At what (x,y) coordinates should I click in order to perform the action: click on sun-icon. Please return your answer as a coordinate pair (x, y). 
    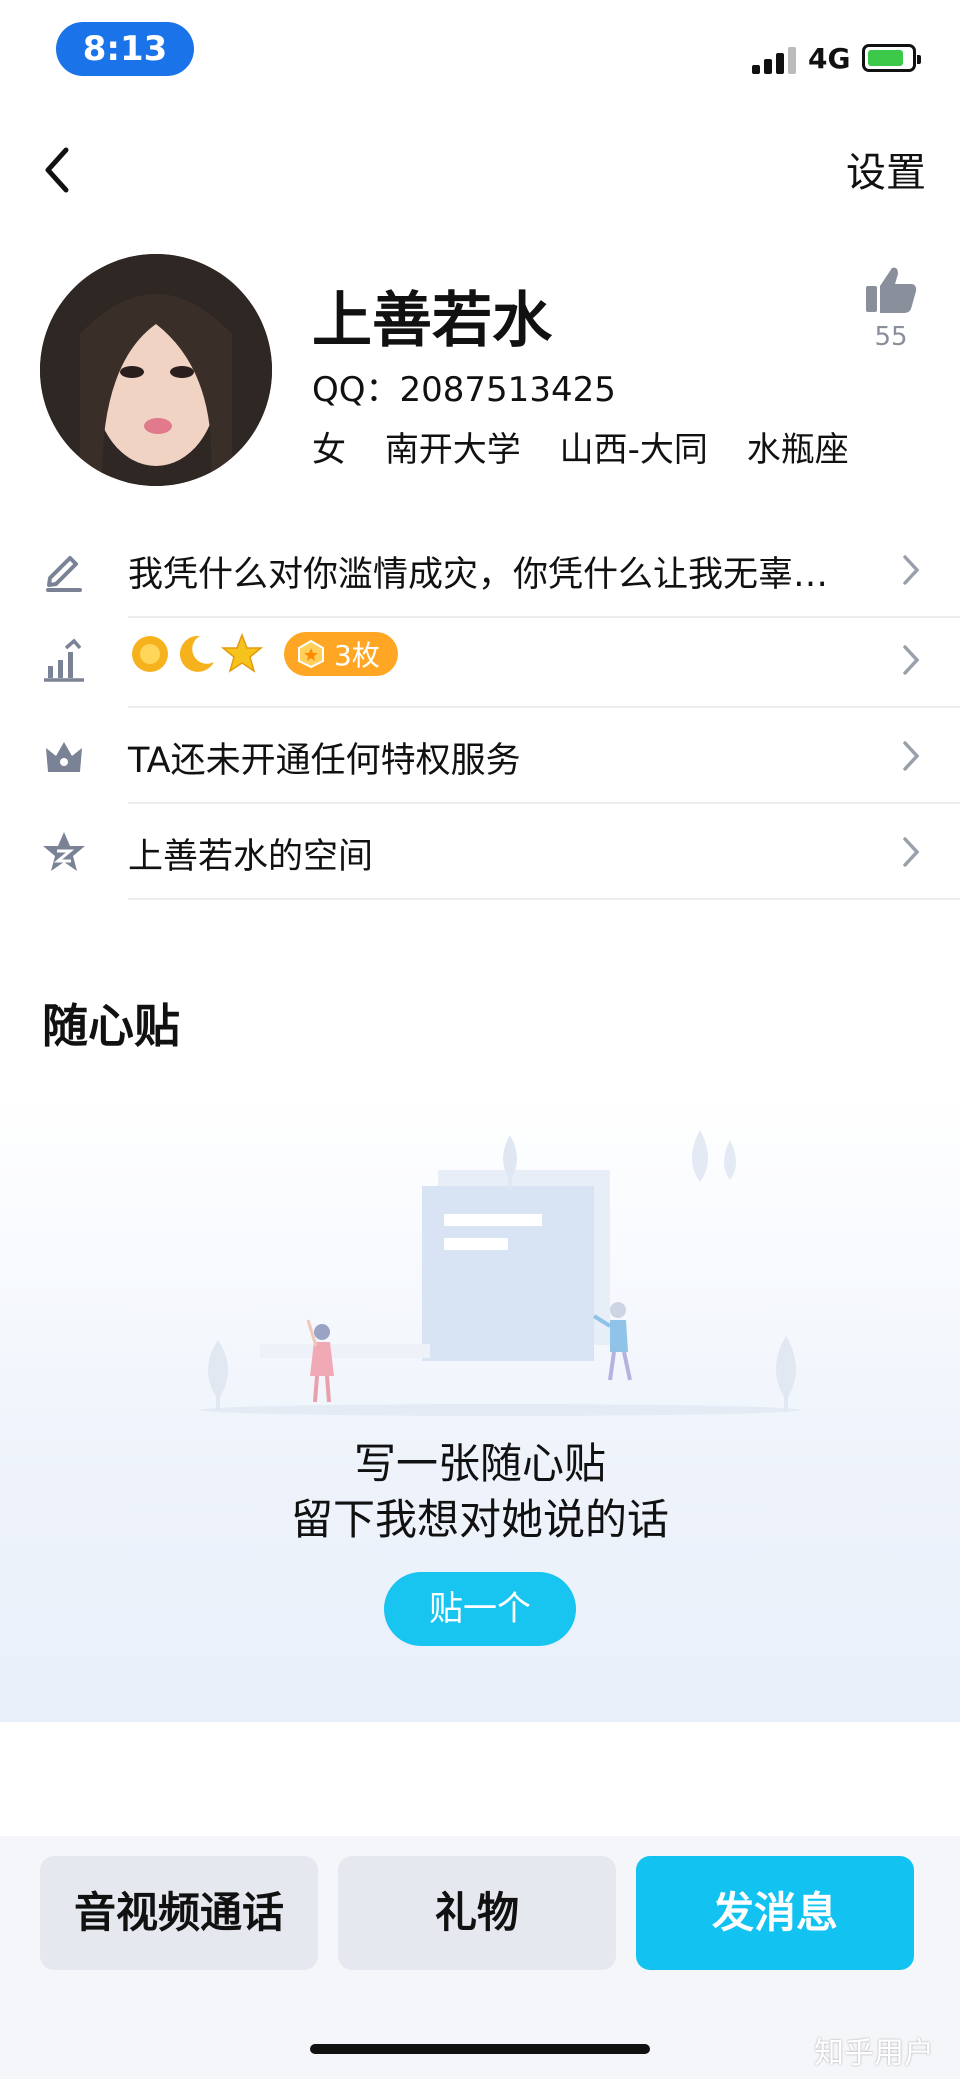
    Looking at the image, I should click on (150, 654).